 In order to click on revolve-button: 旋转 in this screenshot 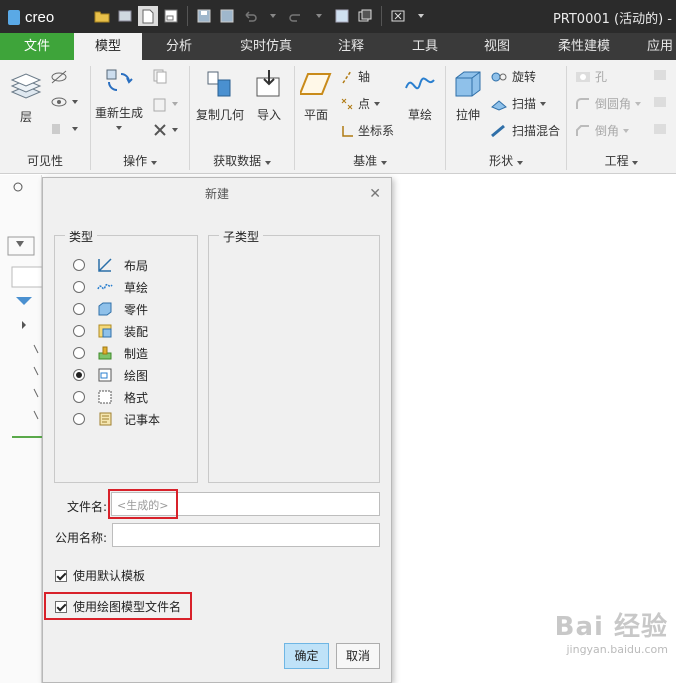, I will do `click(513, 76)`.